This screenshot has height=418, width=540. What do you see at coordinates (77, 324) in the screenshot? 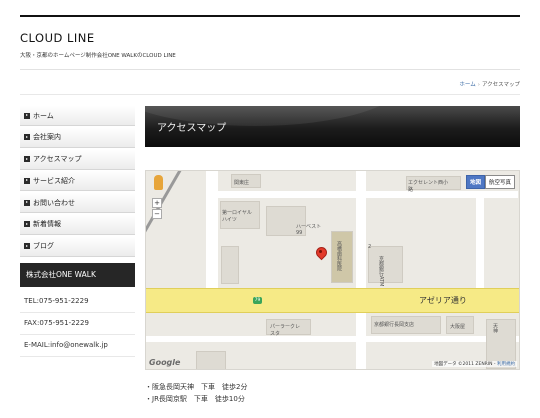
I see `fax-line: FAX:075-951-2229` at bounding box center [77, 324].